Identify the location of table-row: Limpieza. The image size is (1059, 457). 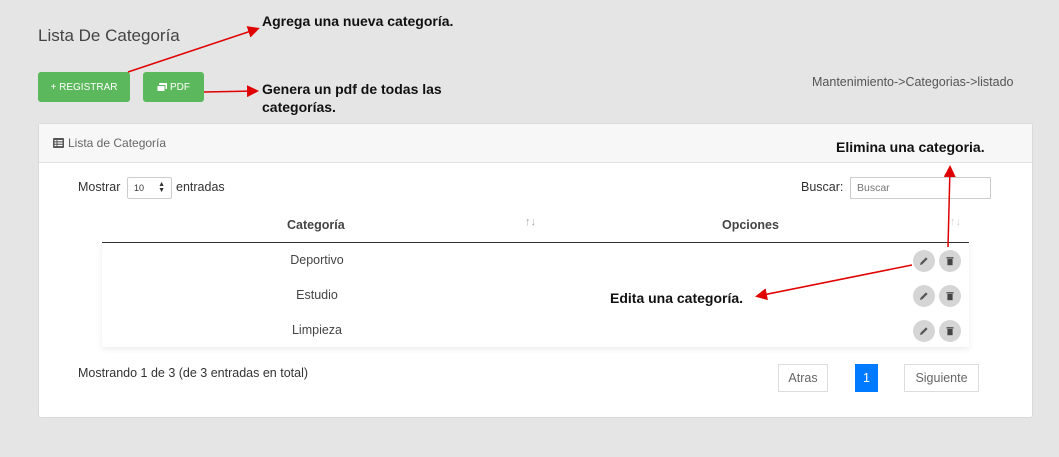
(535, 330).